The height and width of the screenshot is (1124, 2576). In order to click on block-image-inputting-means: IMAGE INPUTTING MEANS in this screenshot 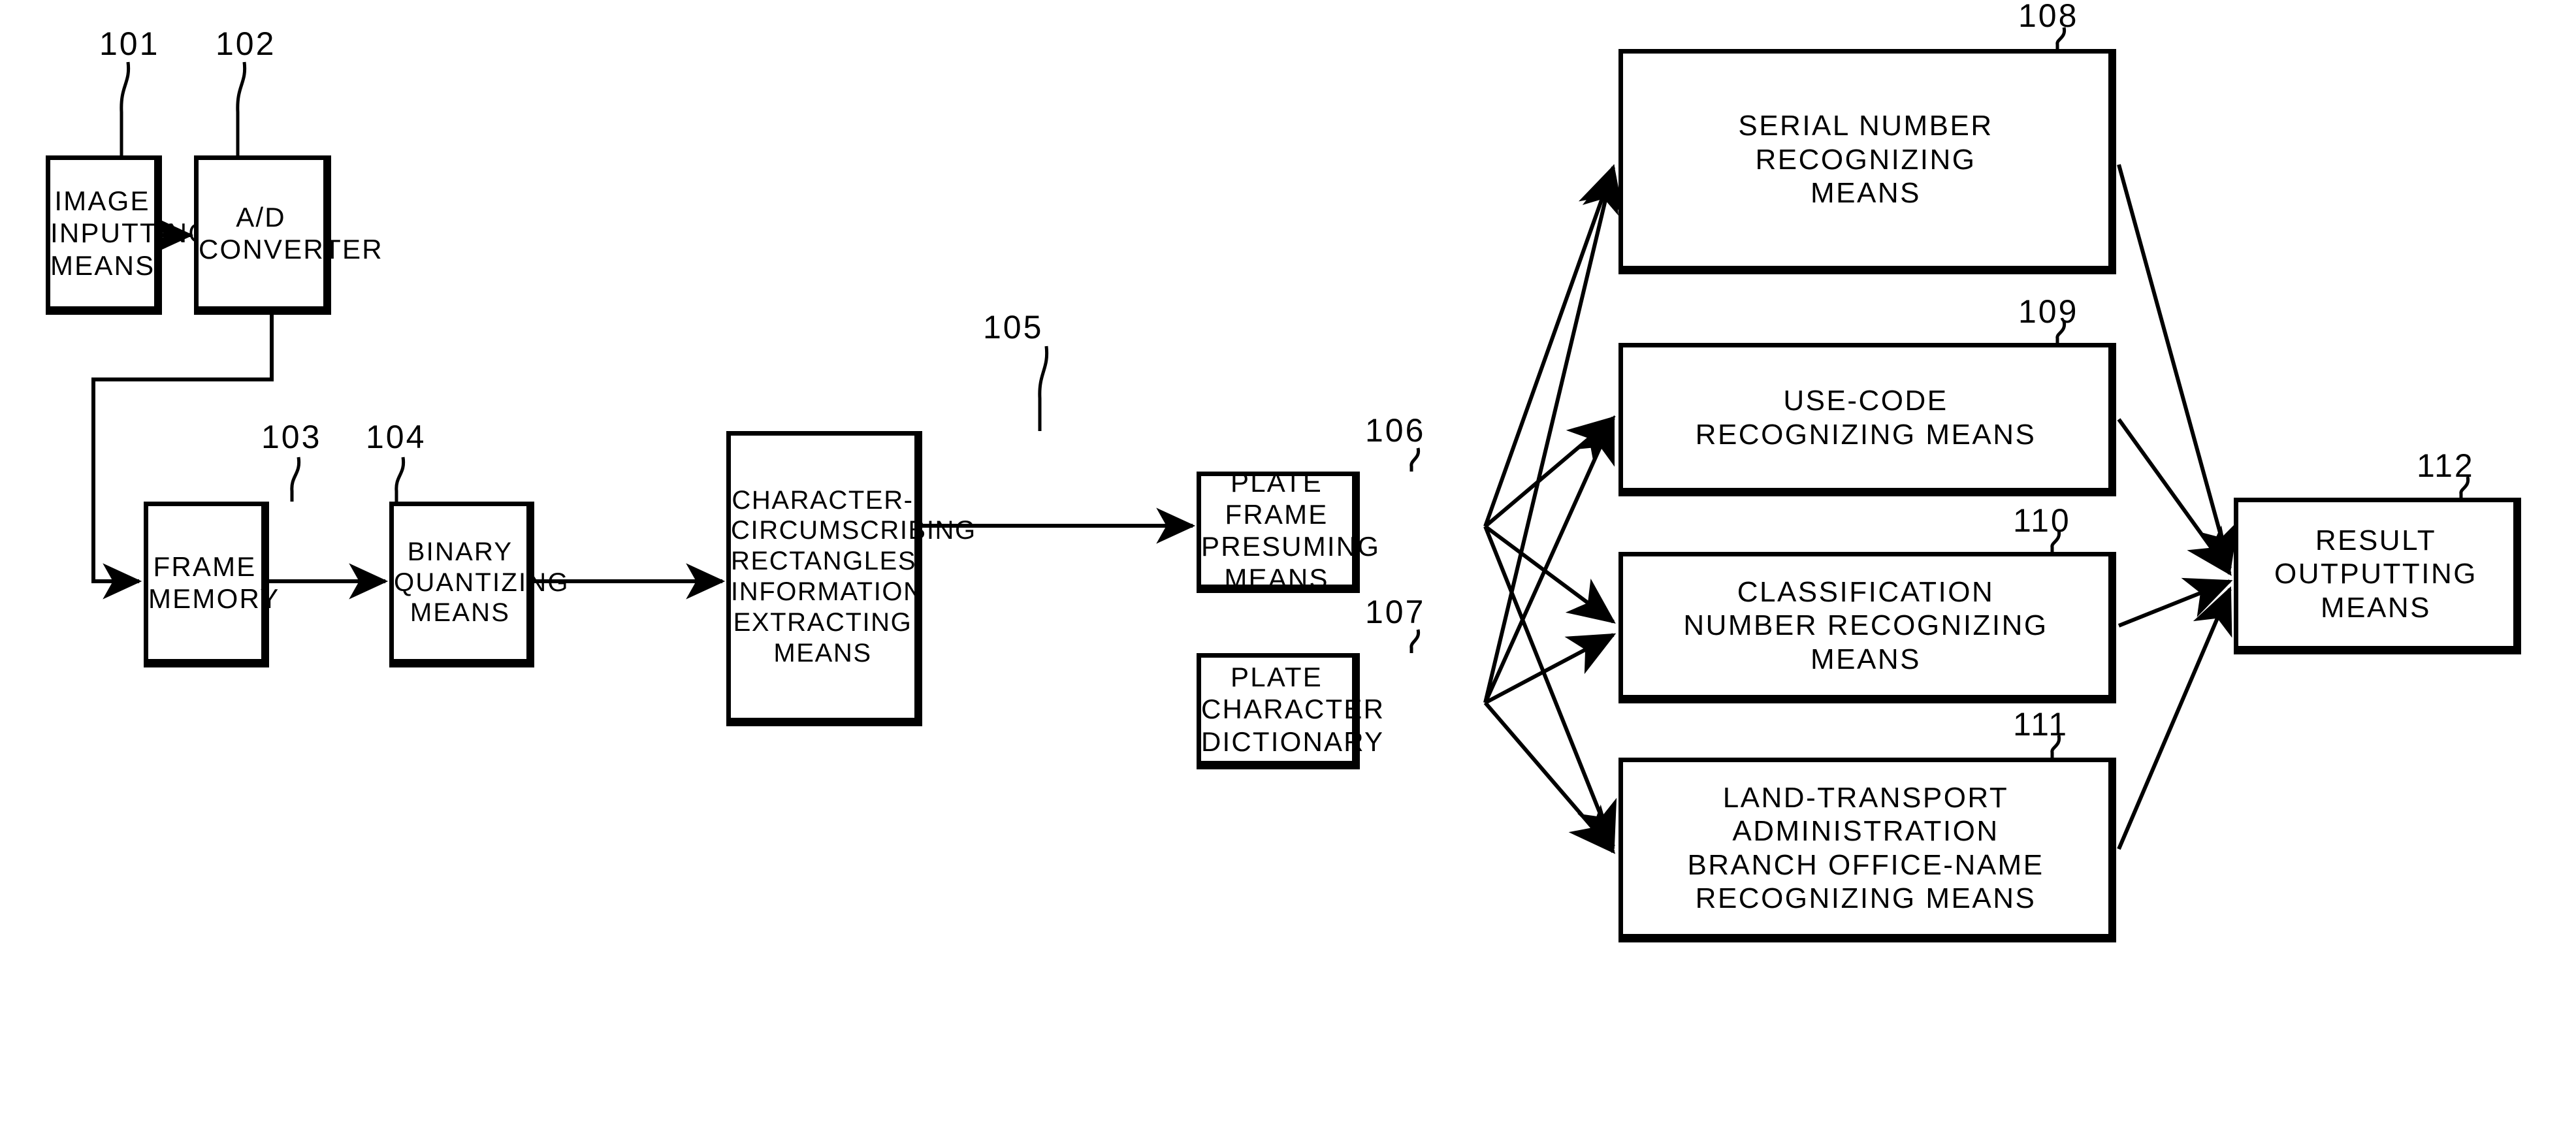, I will do `click(129, 235)`.